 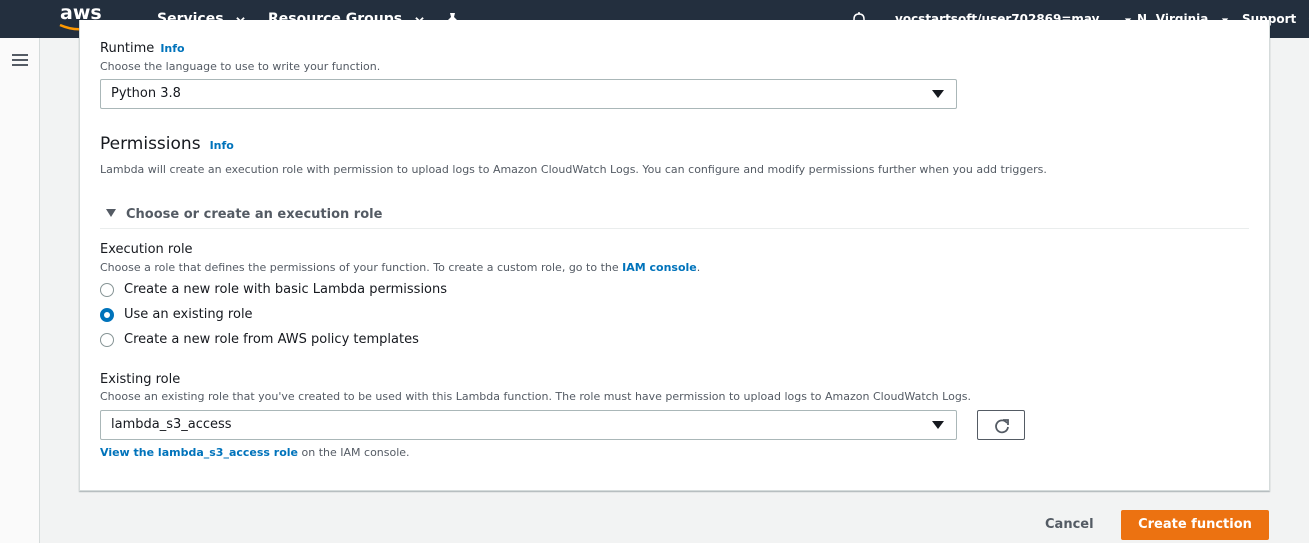 I want to click on execution-role-label: Execution role, so click(x=146, y=249).